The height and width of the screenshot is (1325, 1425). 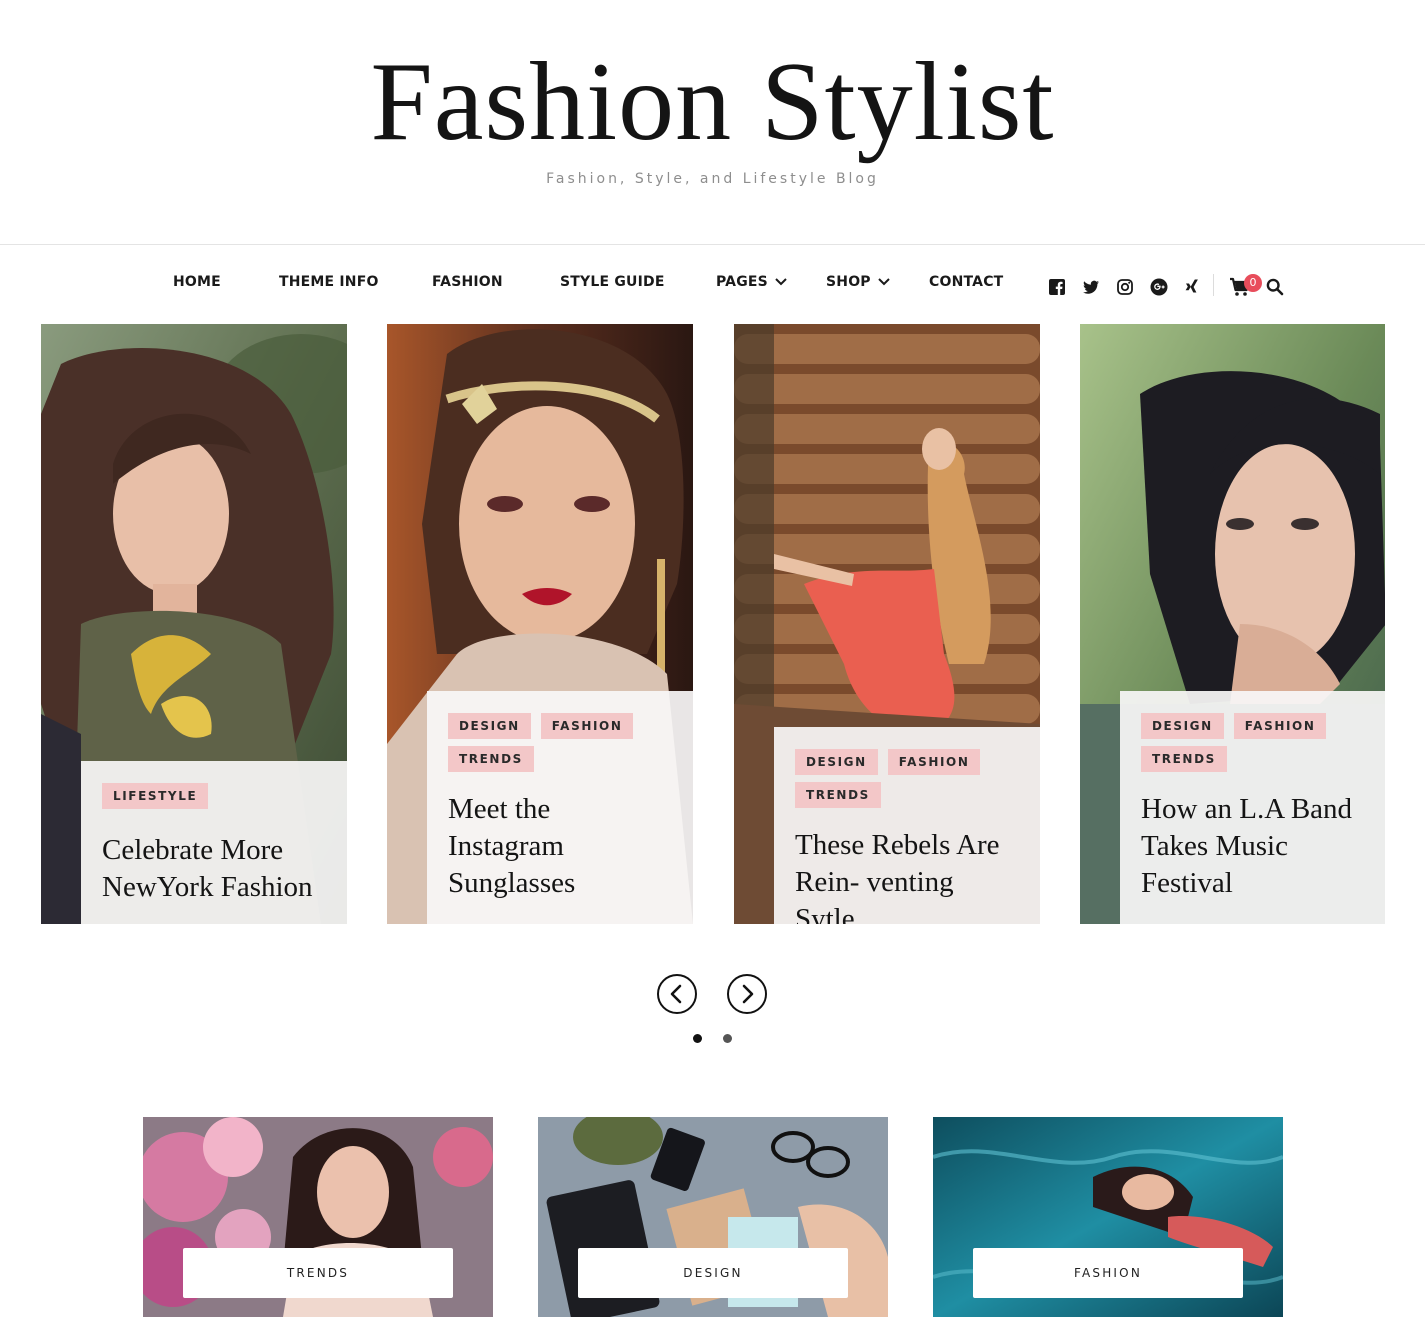 I want to click on nav-item-shop: SHOP, so click(x=848, y=282).